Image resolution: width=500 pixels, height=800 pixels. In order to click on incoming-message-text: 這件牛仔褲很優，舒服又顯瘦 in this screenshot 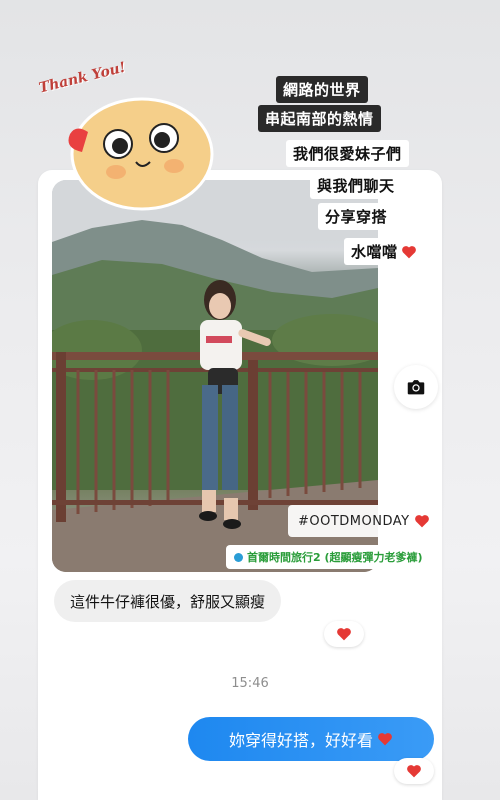, I will do `click(168, 601)`.